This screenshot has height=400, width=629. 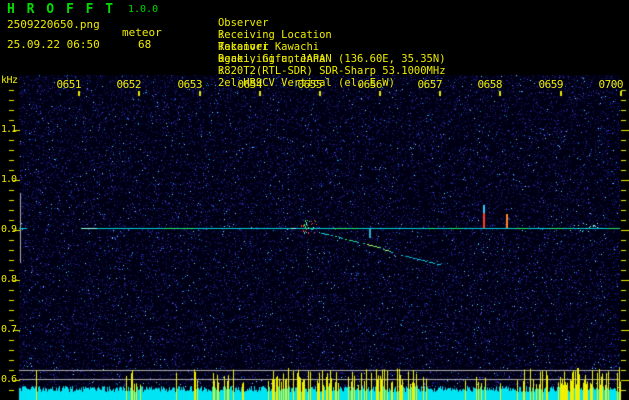 What do you see at coordinates (143, 9) in the screenshot?
I see `app-version: 1.0.0` at bounding box center [143, 9].